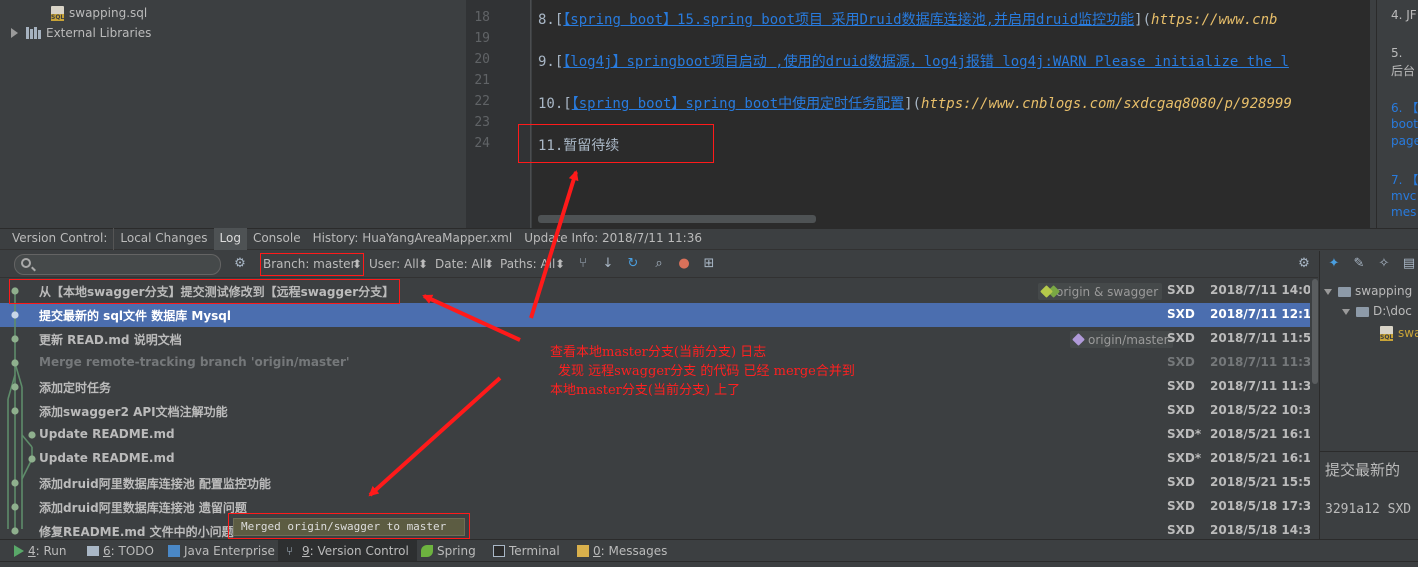 The height and width of the screenshot is (567, 1418). I want to click on annotation-text-line1: 查看本地master分支(当前分支) 日志, so click(658, 352).